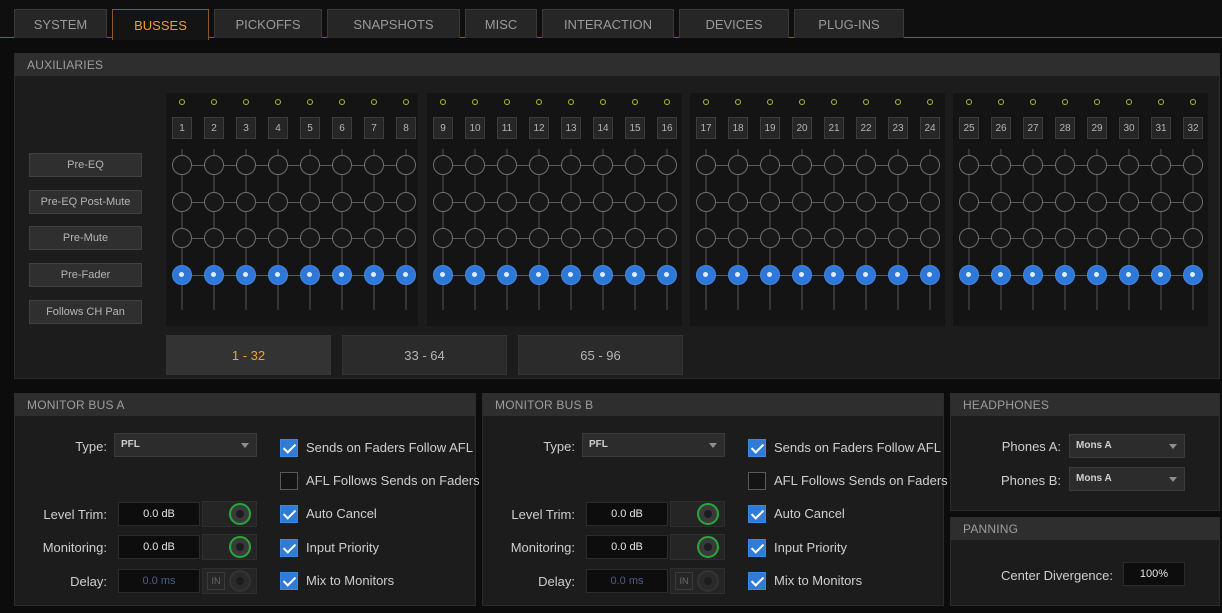  Describe the element at coordinates (603, 128) in the screenshot. I see `bus-number-button: 14` at that location.